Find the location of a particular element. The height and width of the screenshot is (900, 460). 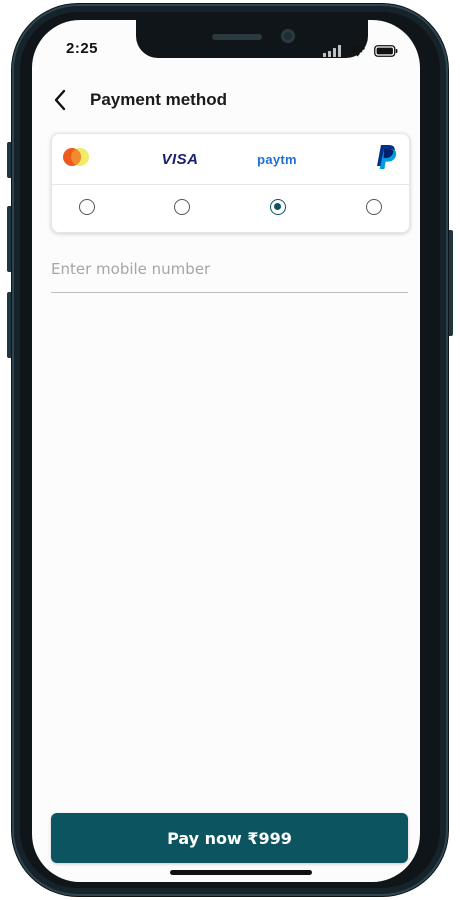

header: Payment method is located at coordinates (226, 102).